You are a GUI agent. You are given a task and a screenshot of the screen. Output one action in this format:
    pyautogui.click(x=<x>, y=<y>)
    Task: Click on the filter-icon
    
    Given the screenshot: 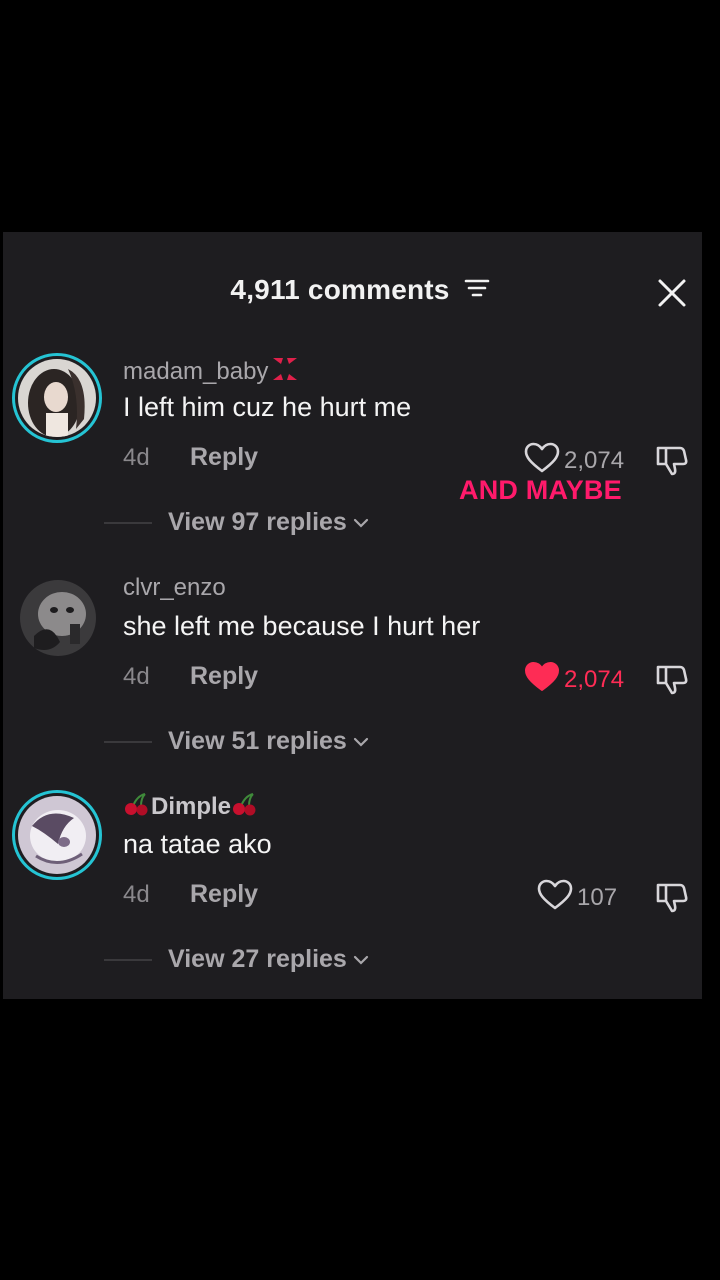 What is the action you would take?
    pyautogui.click(x=477, y=290)
    